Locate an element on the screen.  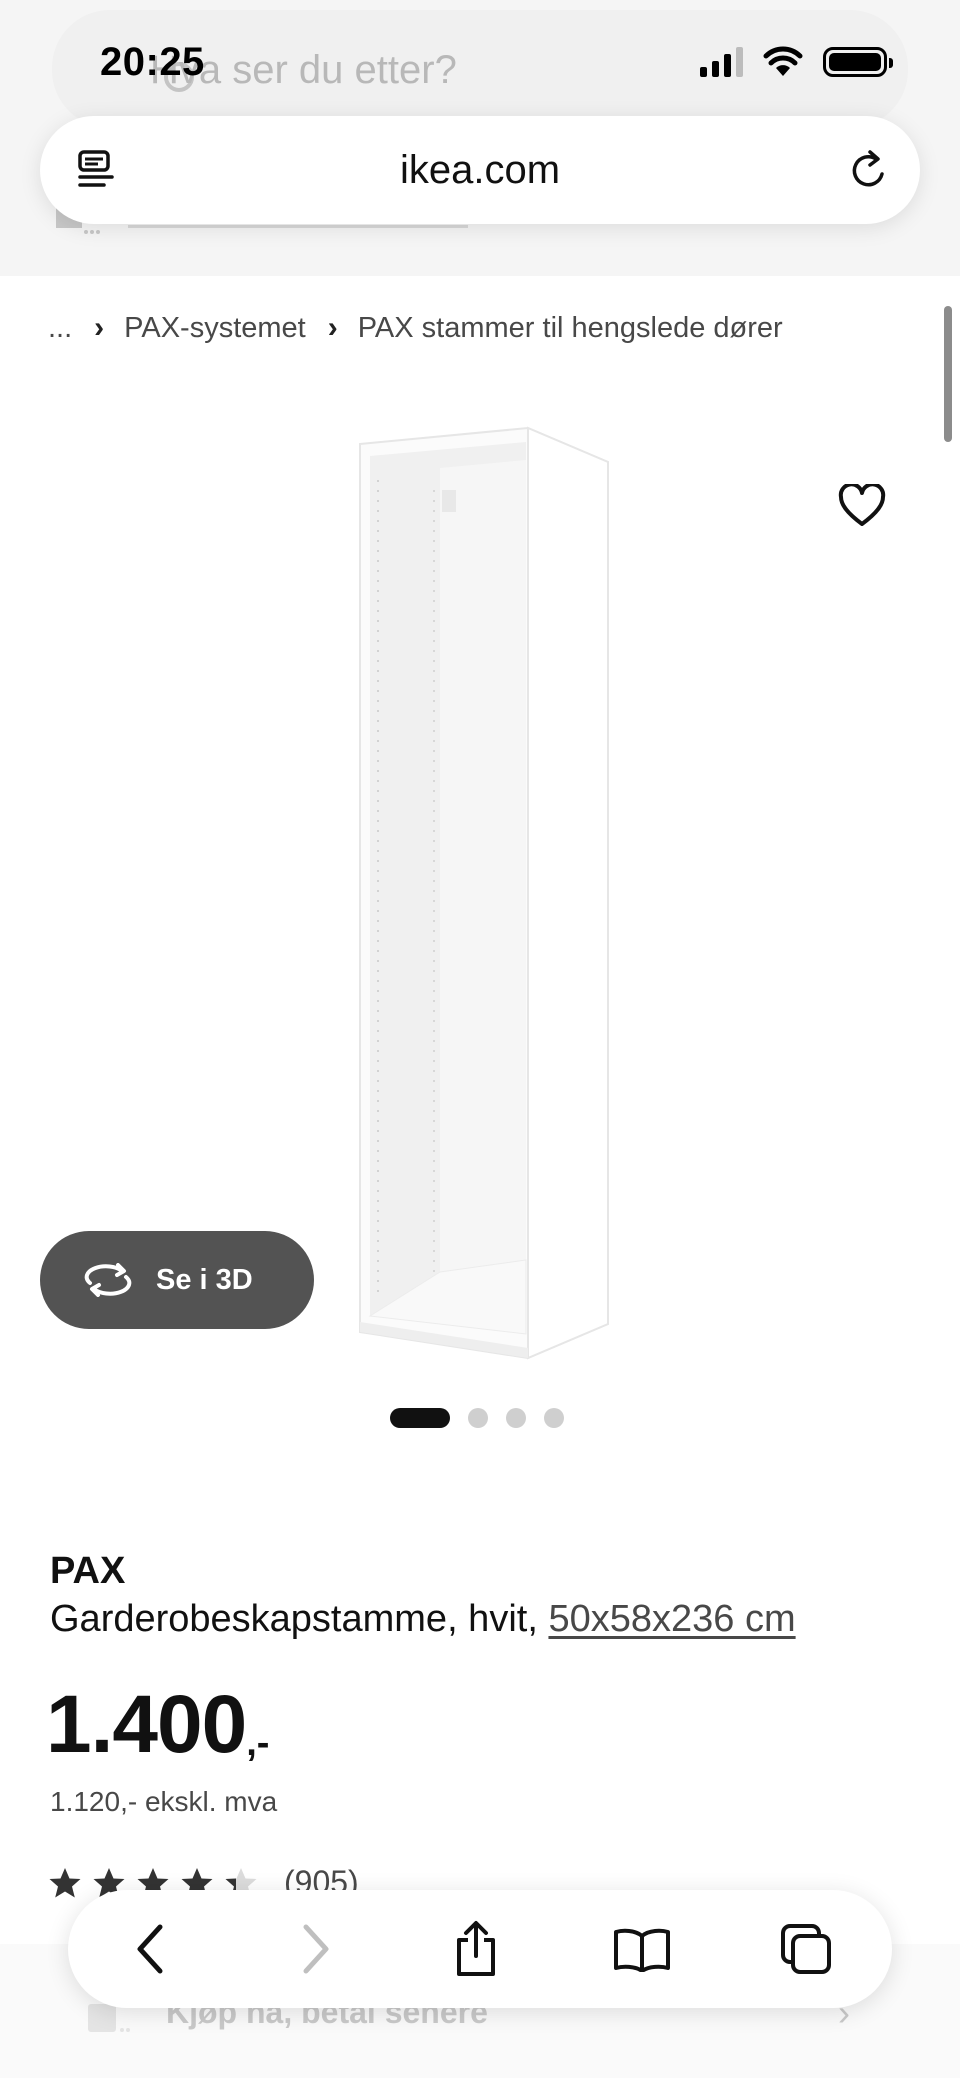
address-bar: ikea.com is located at coordinates (480, 170).